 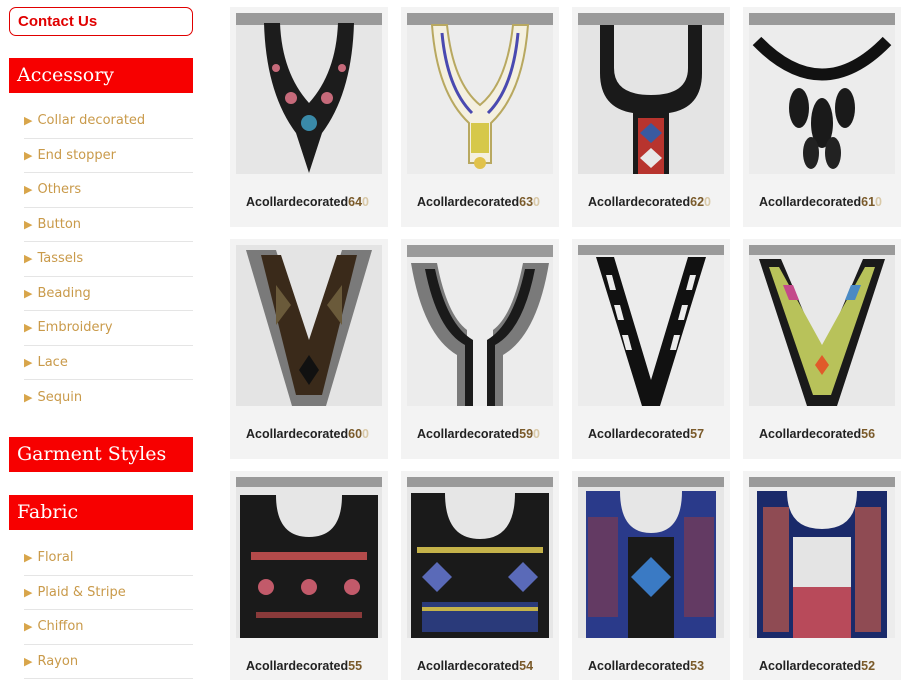 What do you see at coordinates (307, 434) in the screenshot?
I see `product-title: Acollardecorated600` at bounding box center [307, 434].